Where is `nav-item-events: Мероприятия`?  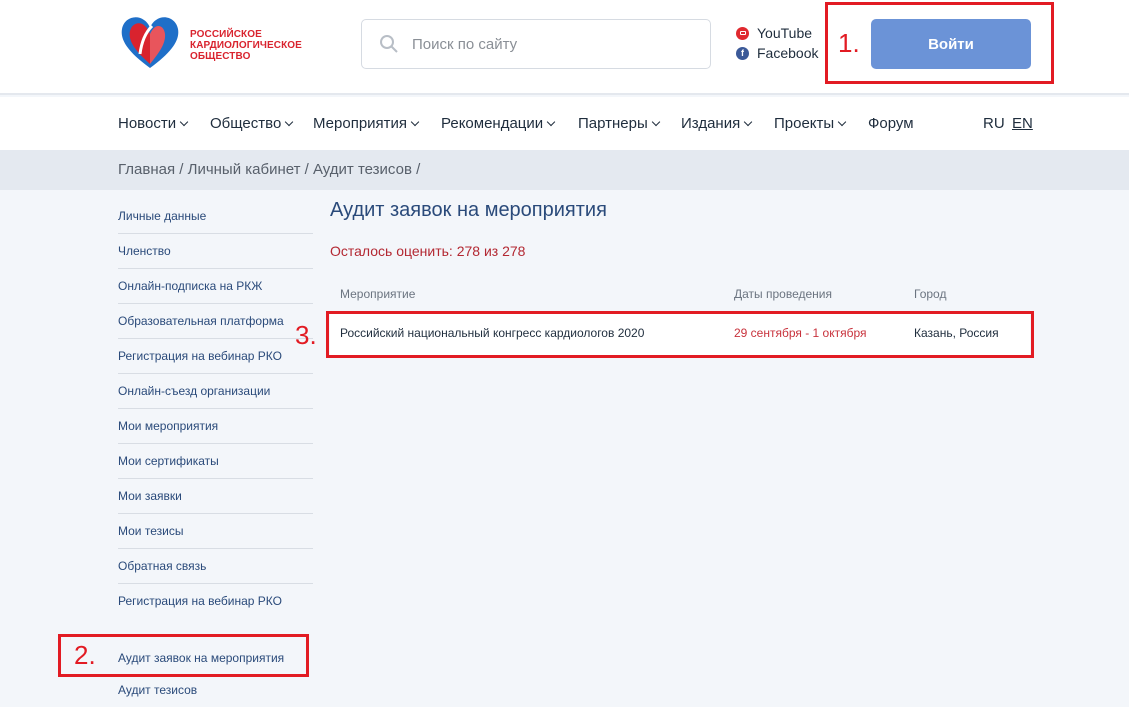
nav-item-events: Мероприятия is located at coordinates (366, 123).